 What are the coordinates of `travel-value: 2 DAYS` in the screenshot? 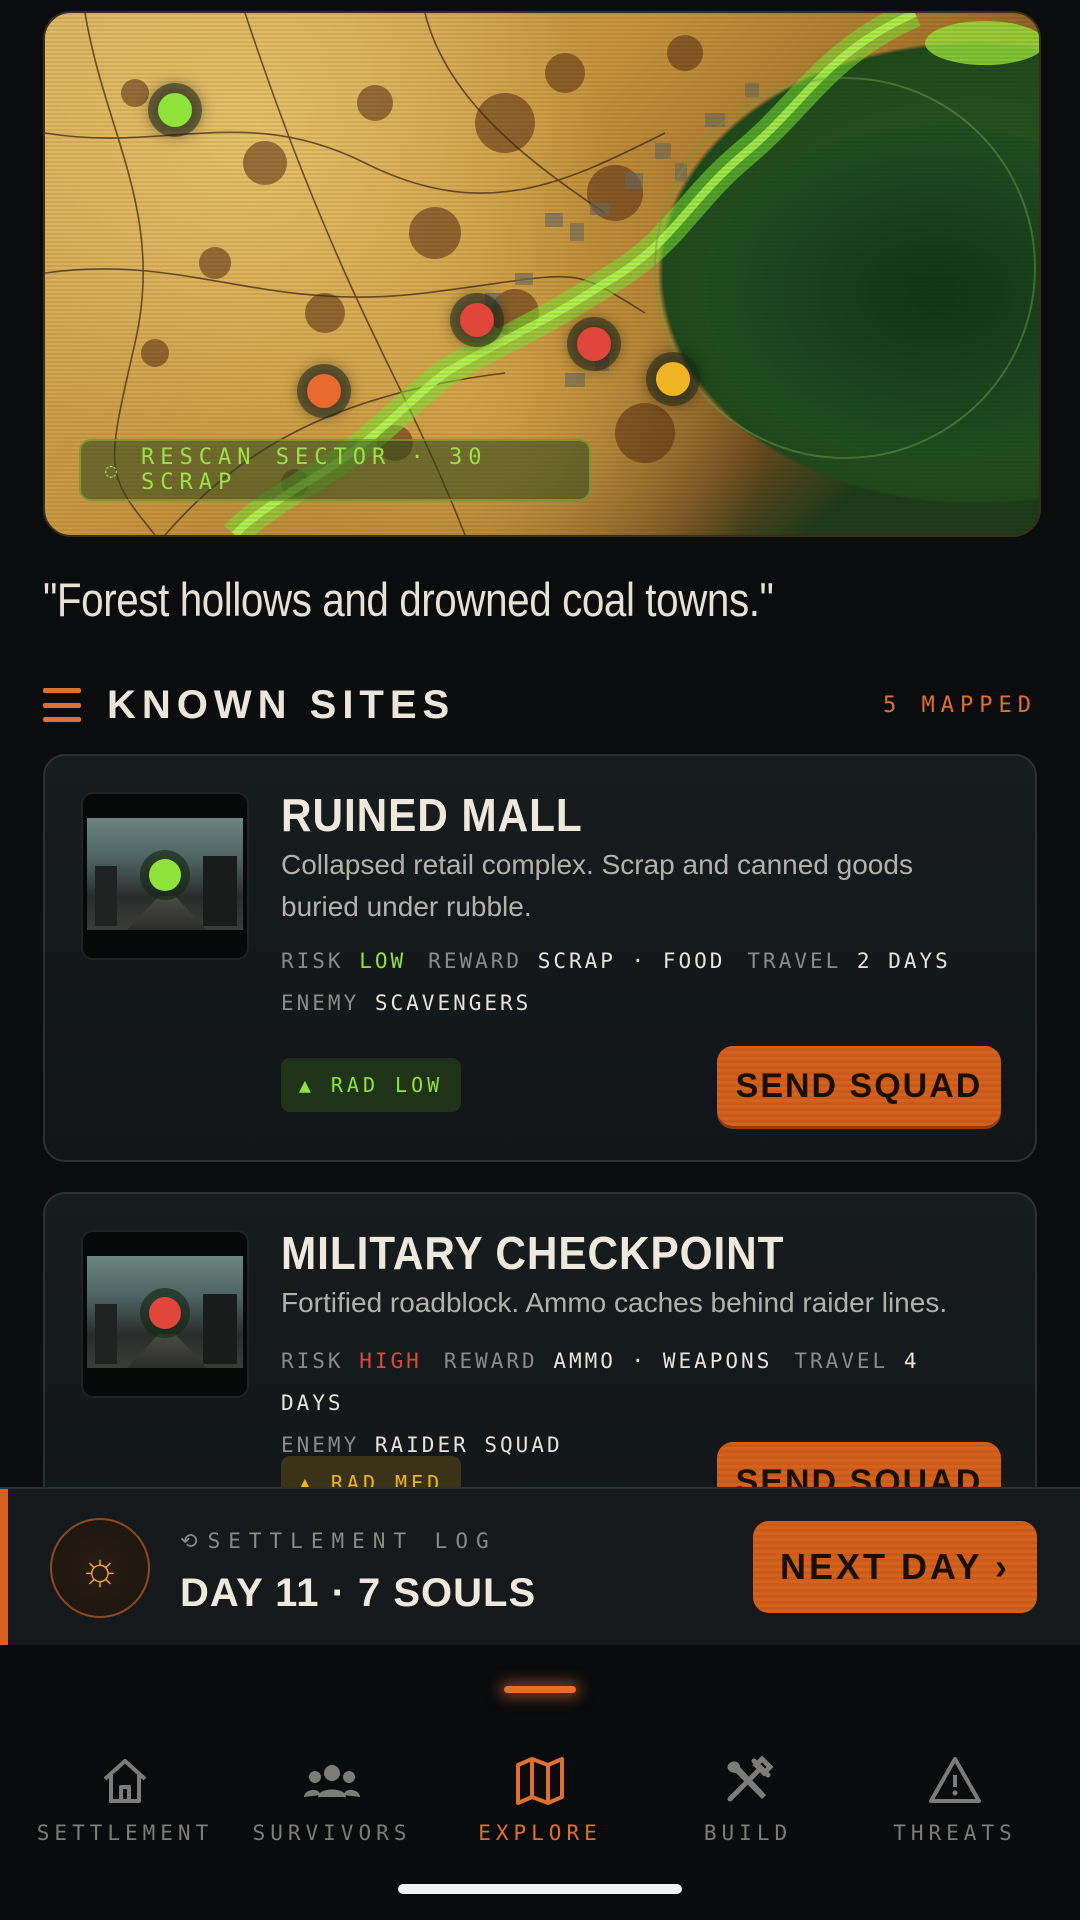 It's located at (903, 961).